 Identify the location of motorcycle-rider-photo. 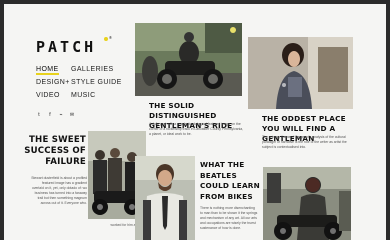
(188, 59).